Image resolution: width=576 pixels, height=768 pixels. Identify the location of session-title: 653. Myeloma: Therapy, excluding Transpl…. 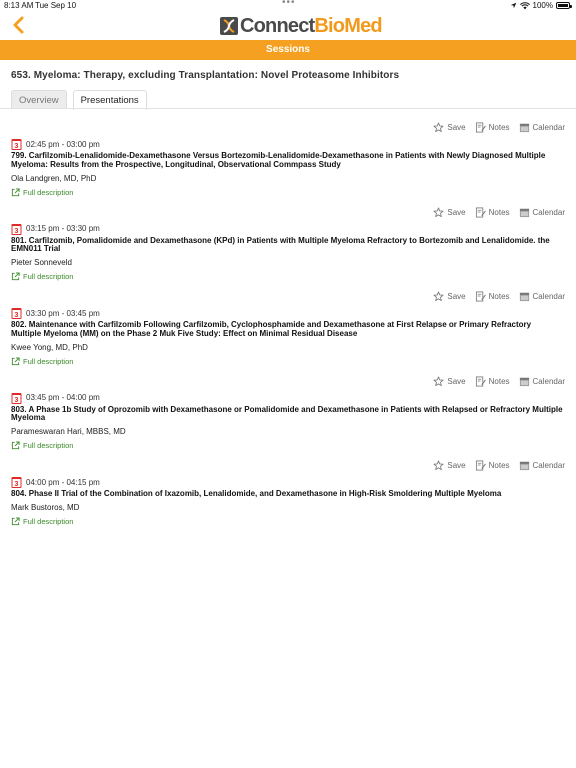
(205, 75).